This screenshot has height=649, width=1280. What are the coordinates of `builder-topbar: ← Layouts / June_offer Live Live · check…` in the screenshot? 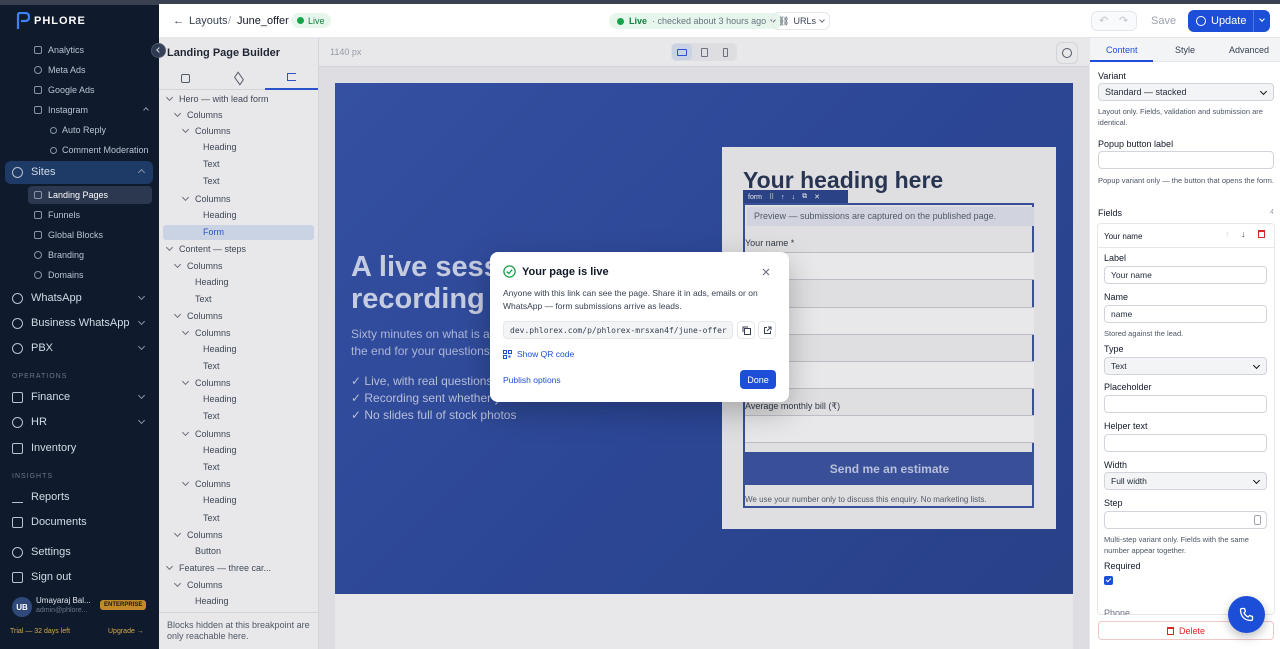 It's located at (719, 19).